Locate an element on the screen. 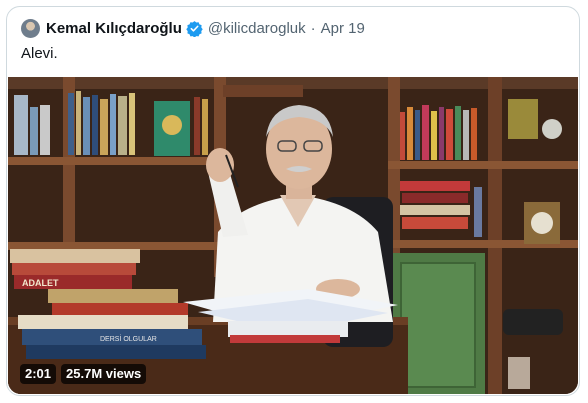  author-name: Kemal Kılıçdaroğlu is located at coordinates (114, 28).